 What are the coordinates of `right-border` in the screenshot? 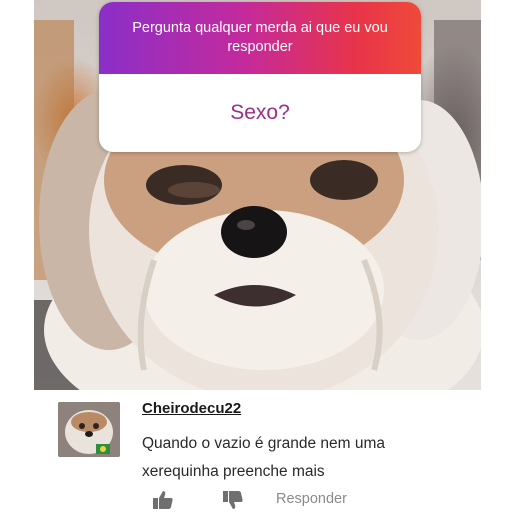 It's located at (496, 256).